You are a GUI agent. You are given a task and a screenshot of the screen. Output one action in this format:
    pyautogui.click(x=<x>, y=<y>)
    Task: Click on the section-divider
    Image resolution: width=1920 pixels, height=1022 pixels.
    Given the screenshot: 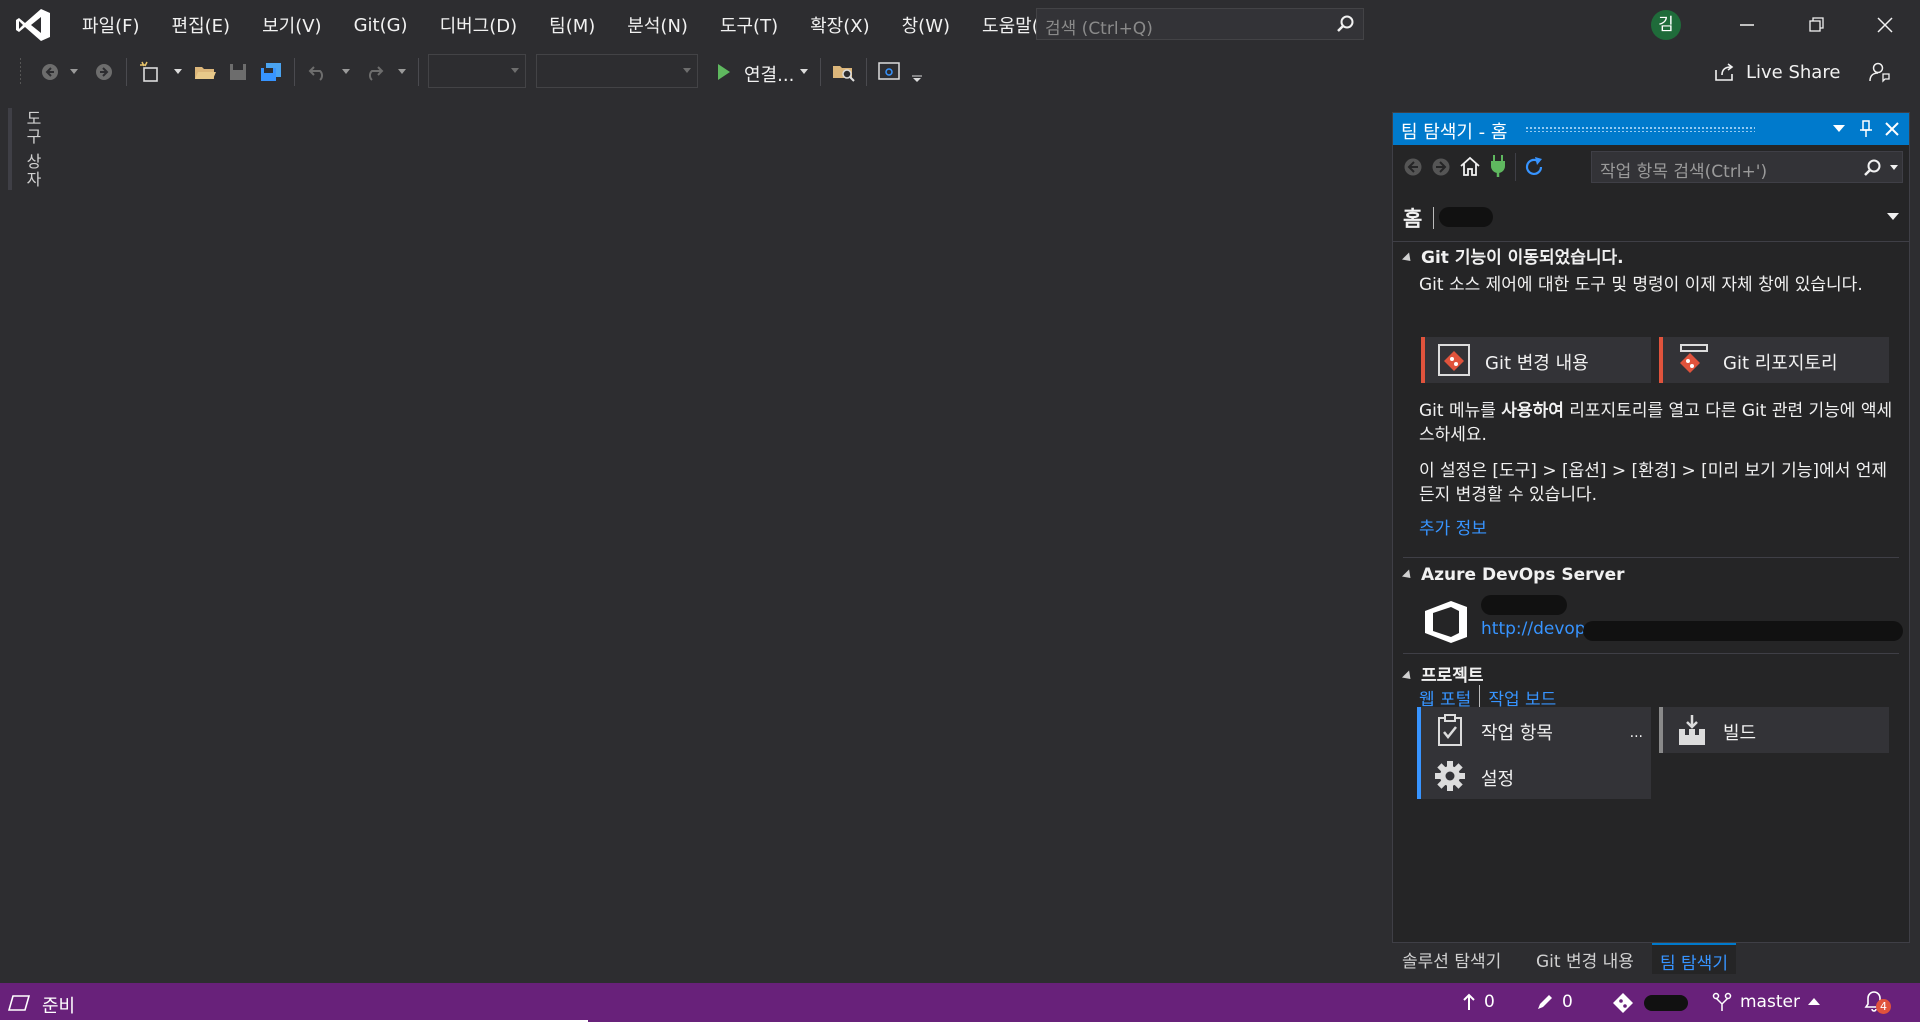 What is the action you would take?
    pyautogui.click(x=1651, y=557)
    